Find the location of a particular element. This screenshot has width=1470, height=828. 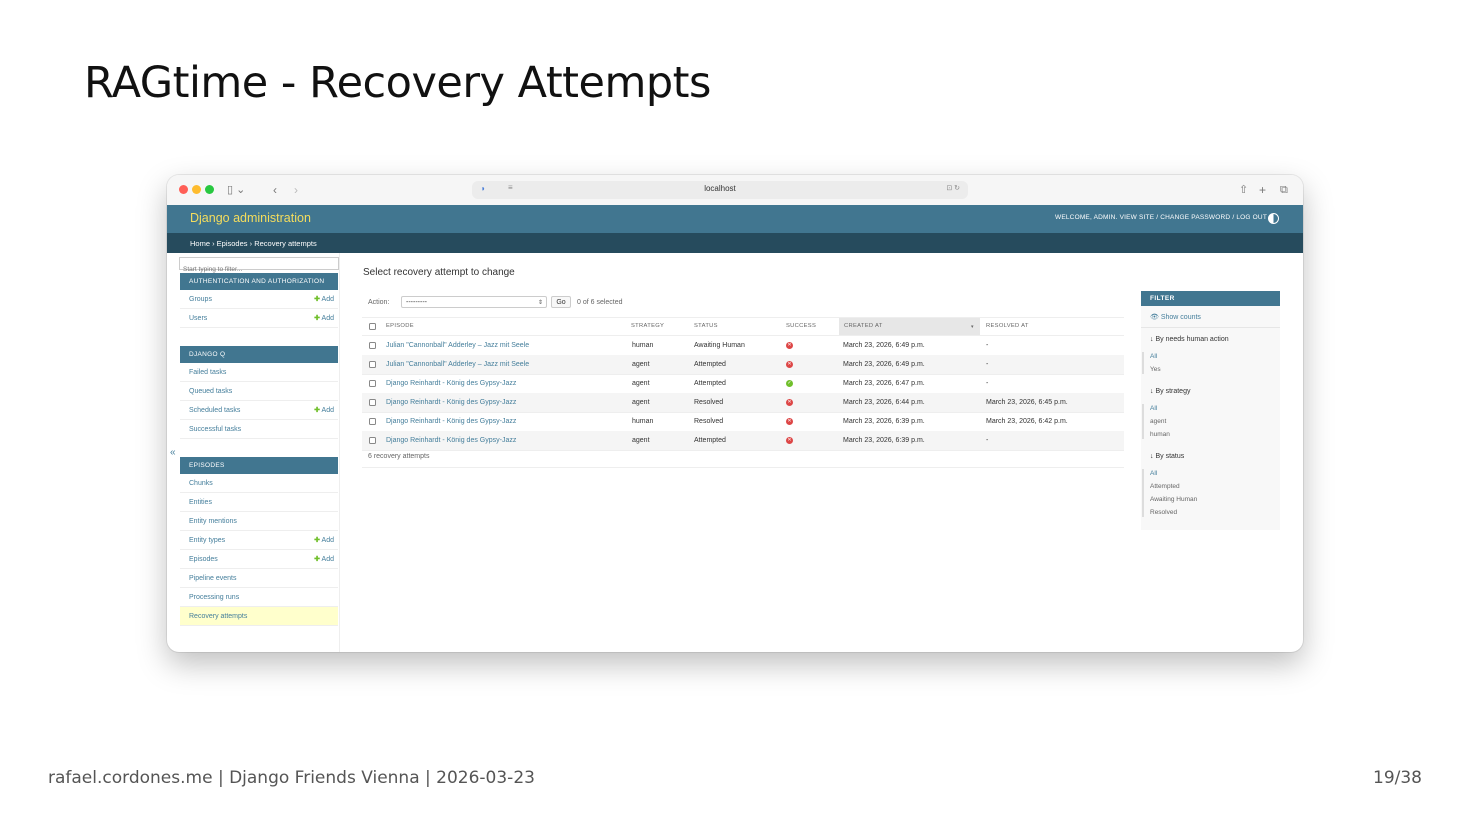

close-window-button is located at coordinates (183, 189).